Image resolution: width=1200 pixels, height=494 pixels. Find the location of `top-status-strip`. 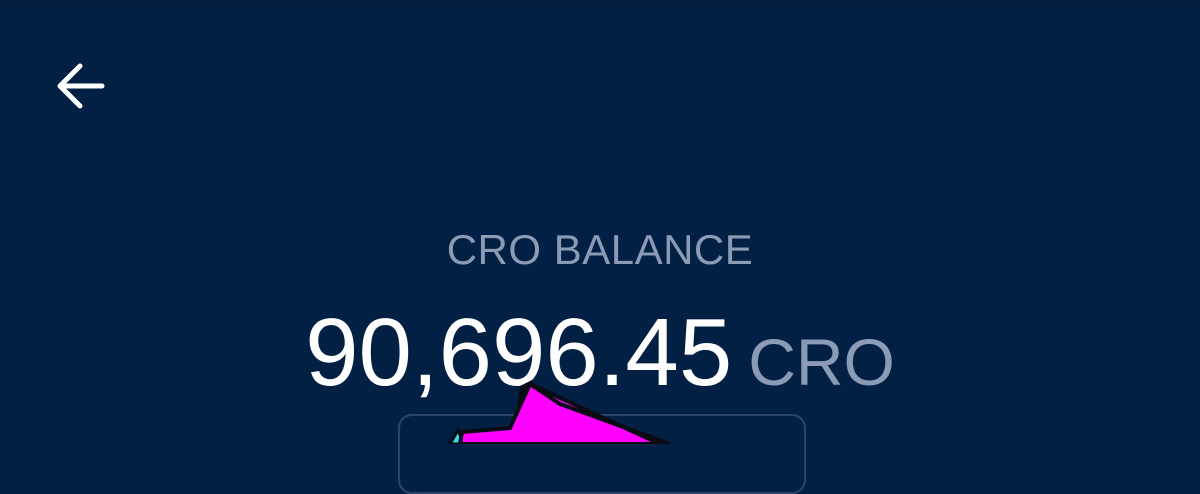

top-status-strip is located at coordinates (600, 3).